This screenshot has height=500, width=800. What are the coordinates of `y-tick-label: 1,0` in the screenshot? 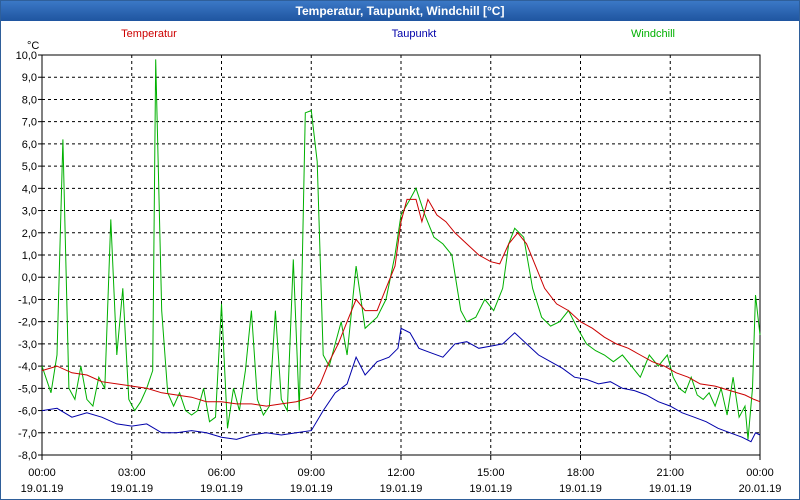 It's located at (29, 256).